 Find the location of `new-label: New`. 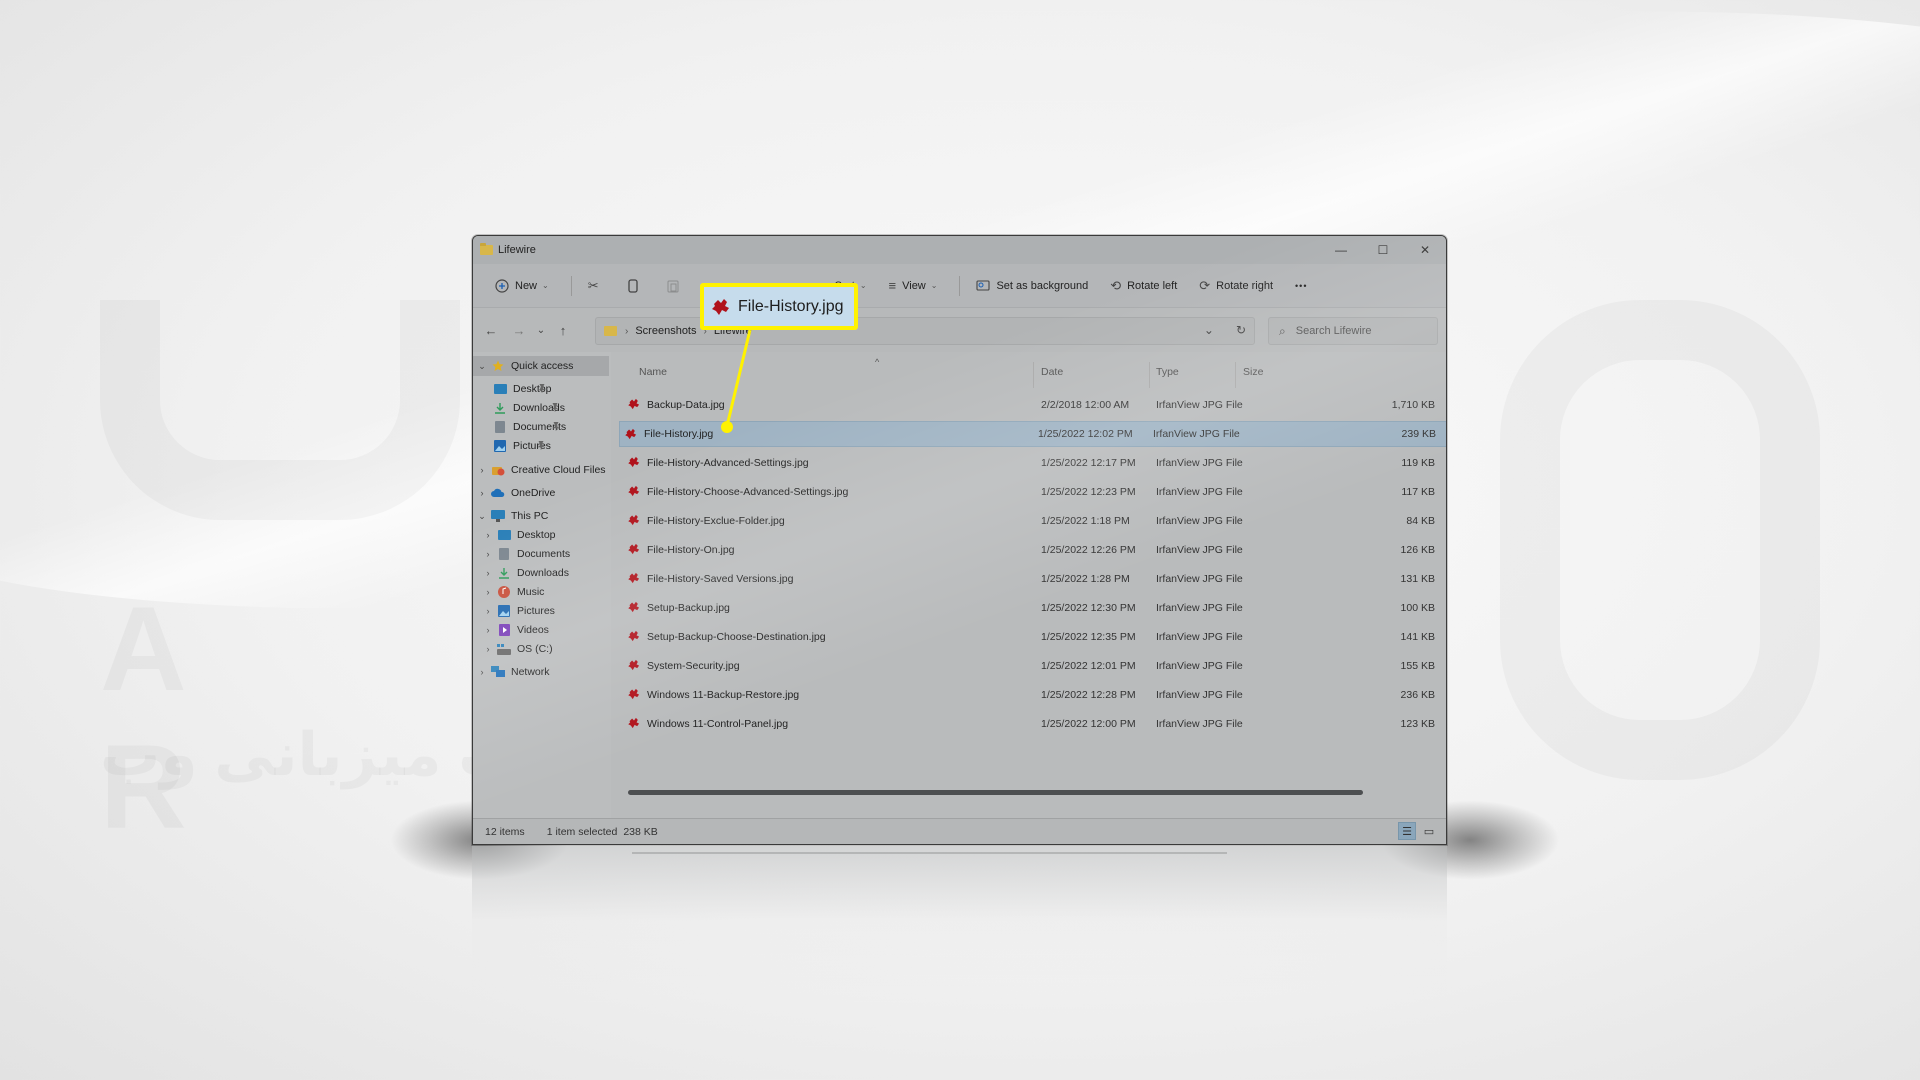

new-label: New is located at coordinates (526, 285).